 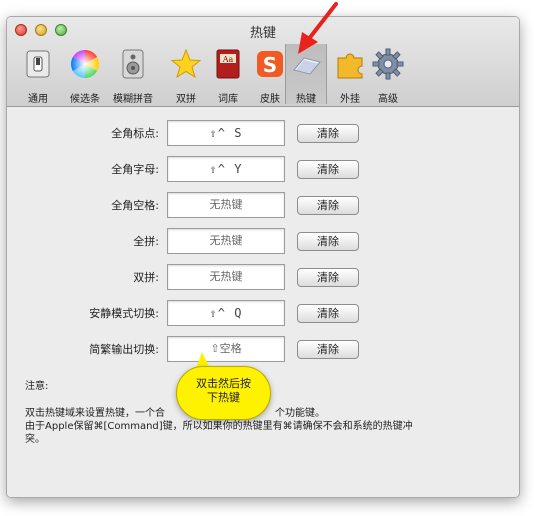 I want to click on hotkey-label: 安静模式切换:, so click(x=124, y=313).